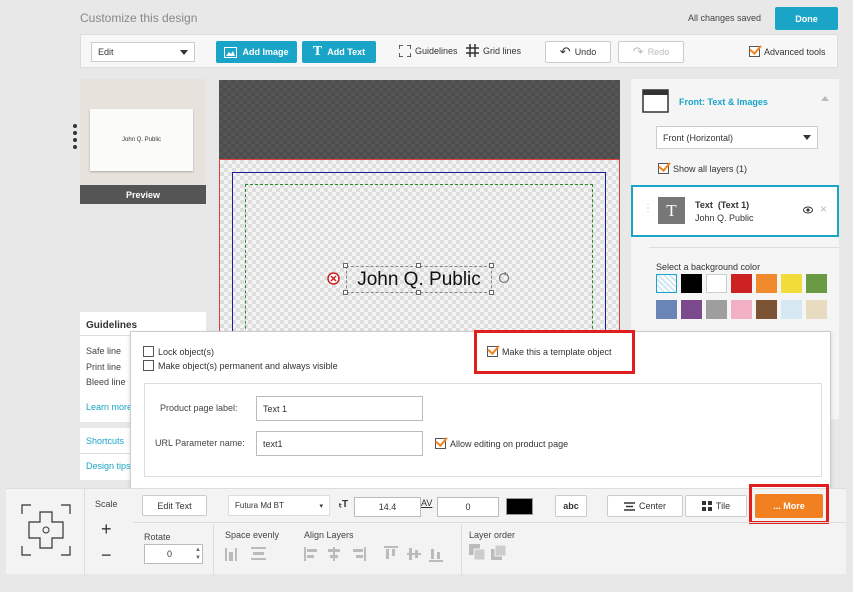 This screenshot has width=853, height=592. Describe the element at coordinates (440, 443) in the screenshot. I see `allow-editing-checkbox` at that location.